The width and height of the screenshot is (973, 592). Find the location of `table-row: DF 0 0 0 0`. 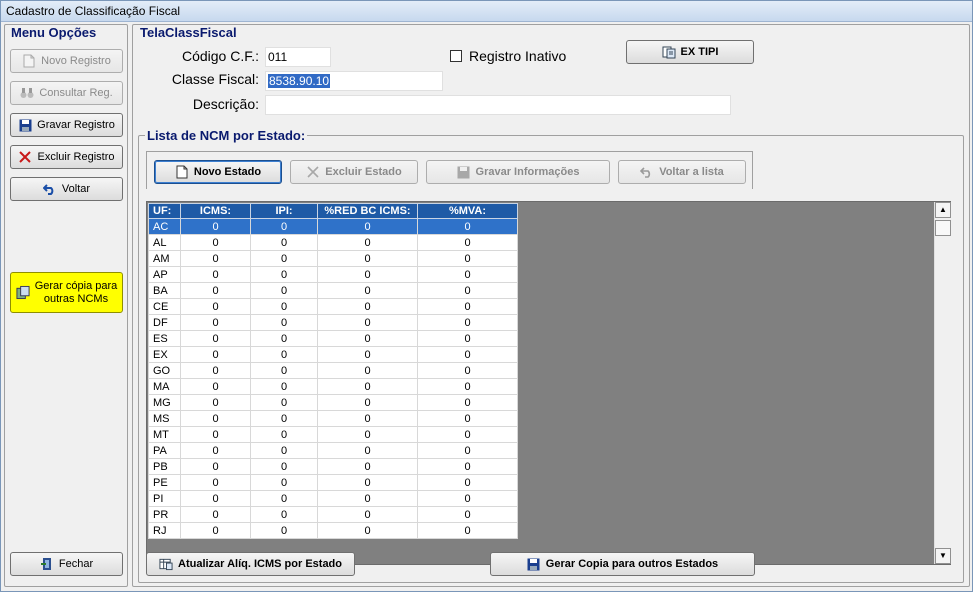

table-row: DF 0 0 0 0 is located at coordinates (333, 322).